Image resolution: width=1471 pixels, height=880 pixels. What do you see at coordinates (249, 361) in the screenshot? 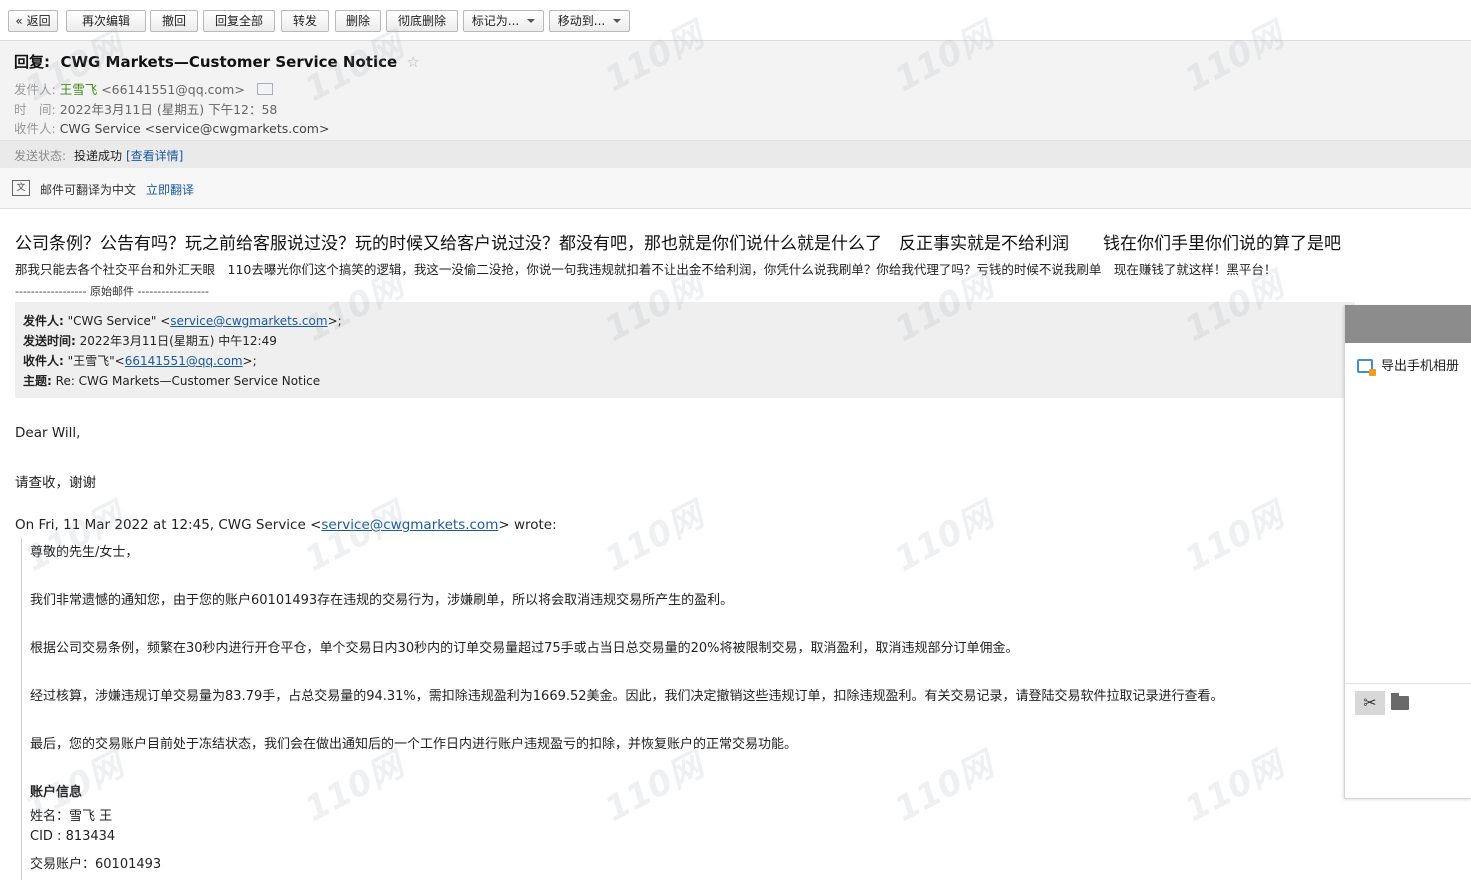
I see `quote-to-end: >;` at bounding box center [249, 361].